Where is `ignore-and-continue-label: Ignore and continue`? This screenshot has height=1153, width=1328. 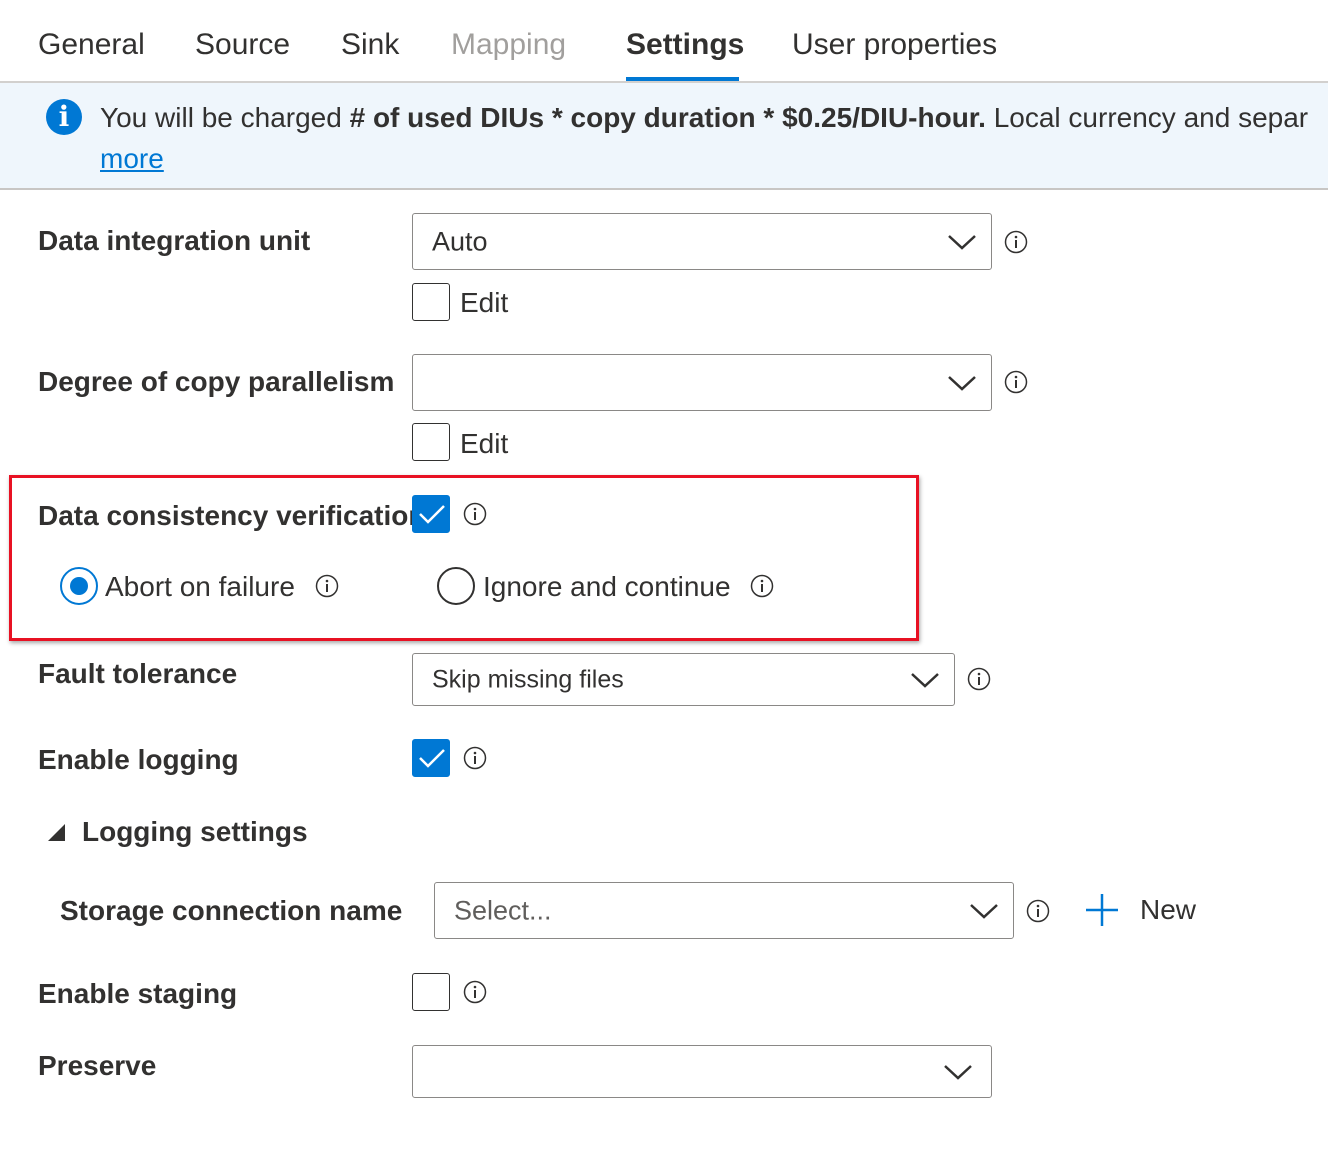
ignore-and-continue-label: Ignore and continue is located at coordinates (607, 586).